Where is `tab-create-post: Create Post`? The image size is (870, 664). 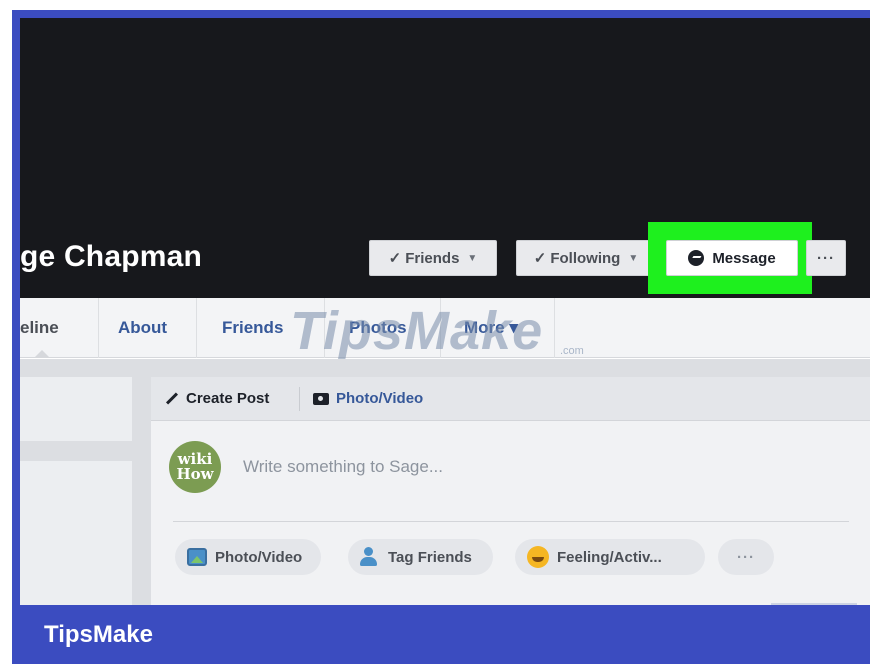 tab-create-post: Create Post is located at coordinates (217, 398).